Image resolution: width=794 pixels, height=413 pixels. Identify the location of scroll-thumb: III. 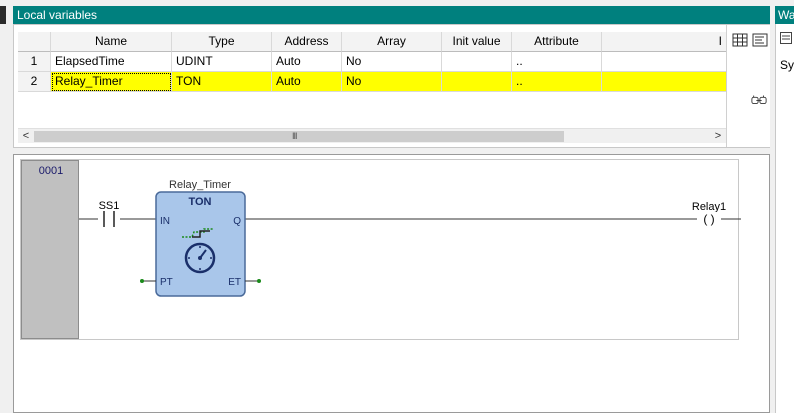
(299, 136).